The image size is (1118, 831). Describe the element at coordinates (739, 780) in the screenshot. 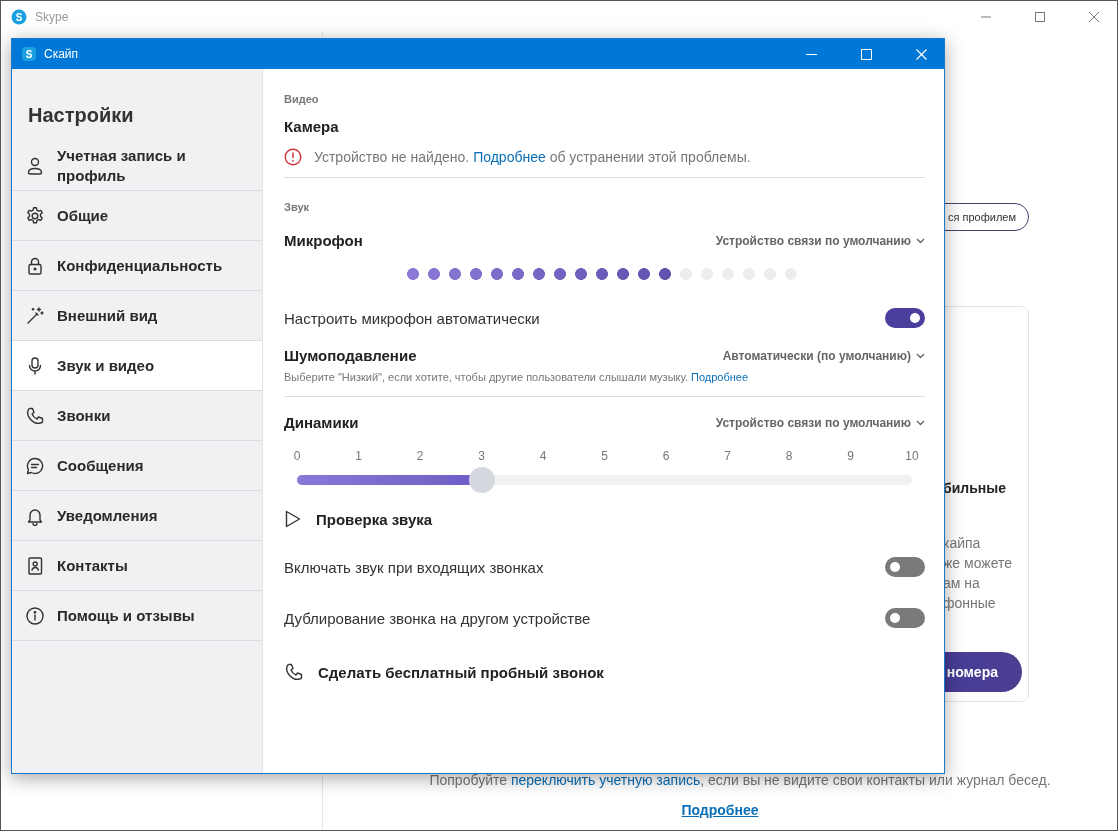

I see `account-hint: Попробуйте переключить учетную запись, если вы не видите свои контакты или журнал бесед.` at that location.